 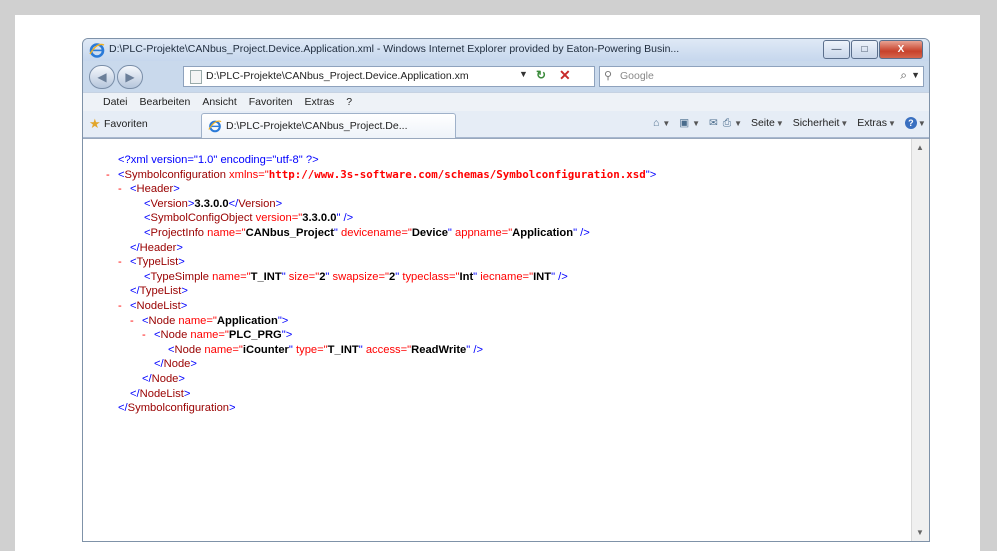 What do you see at coordinates (126, 124) in the screenshot?
I see `favorites-button: Favoriten` at bounding box center [126, 124].